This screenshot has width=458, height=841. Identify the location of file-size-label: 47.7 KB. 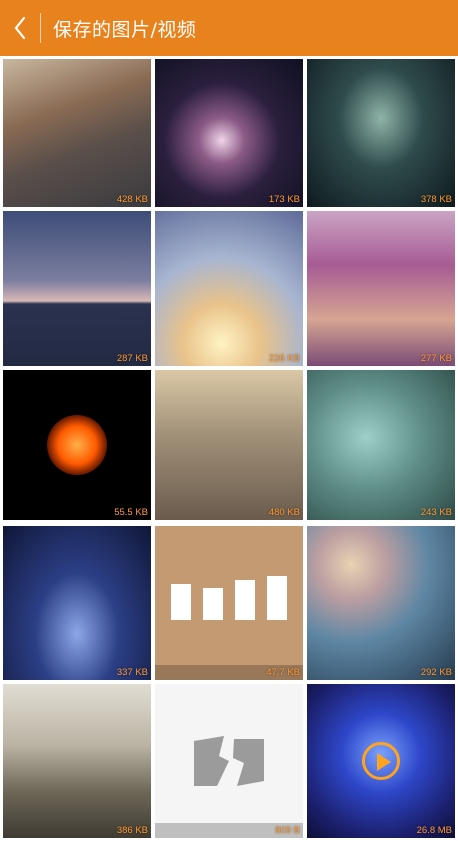
(283, 672).